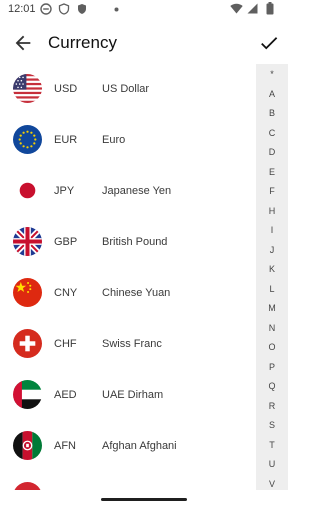 This screenshot has width=320, height=512. I want to click on currency-code: AFN, so click(65, 446).